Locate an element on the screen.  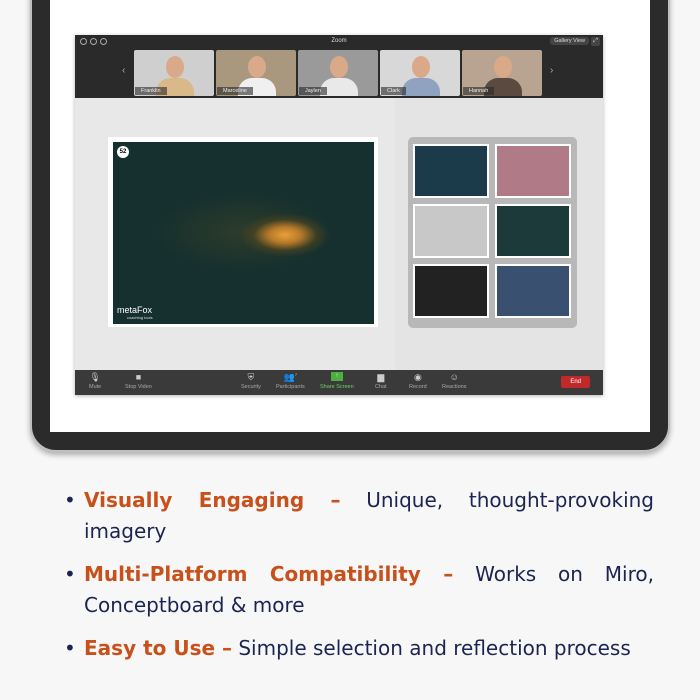
card-number: 52 is located at coordinates (123, 152).